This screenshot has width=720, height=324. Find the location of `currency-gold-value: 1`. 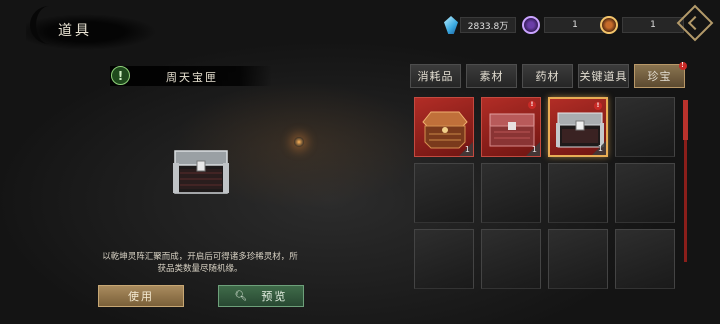

currency-gold-value: 1 is located at coordinates (653, 25).